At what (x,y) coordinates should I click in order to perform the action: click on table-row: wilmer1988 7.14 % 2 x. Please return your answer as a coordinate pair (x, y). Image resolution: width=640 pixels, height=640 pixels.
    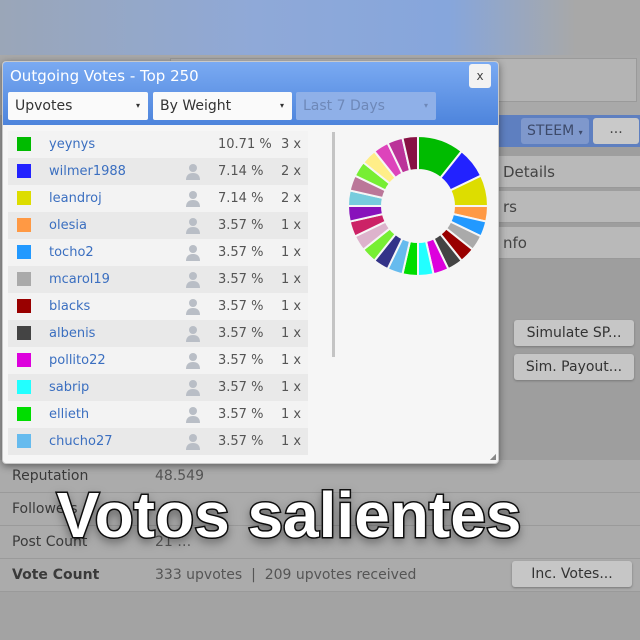
    Looking at the image, I should click on (158, 171).